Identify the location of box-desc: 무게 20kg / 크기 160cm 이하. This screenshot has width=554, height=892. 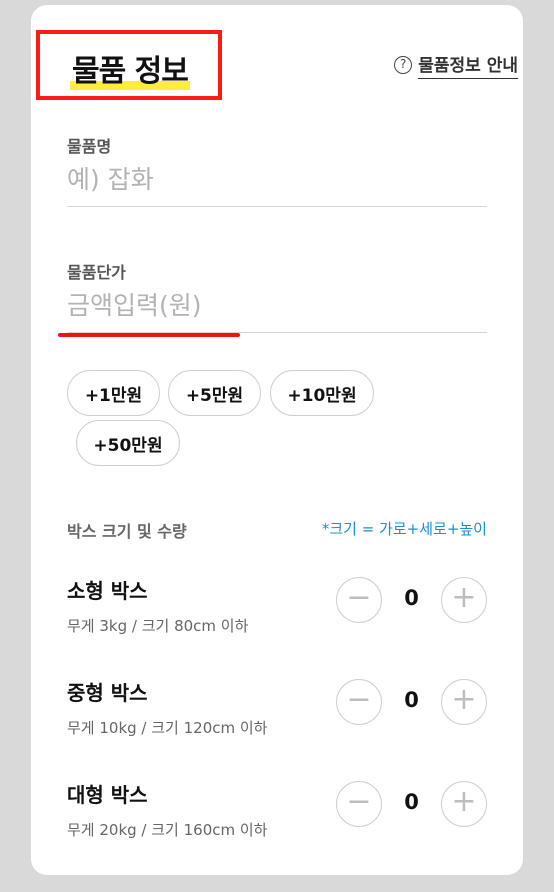
(167, 830).